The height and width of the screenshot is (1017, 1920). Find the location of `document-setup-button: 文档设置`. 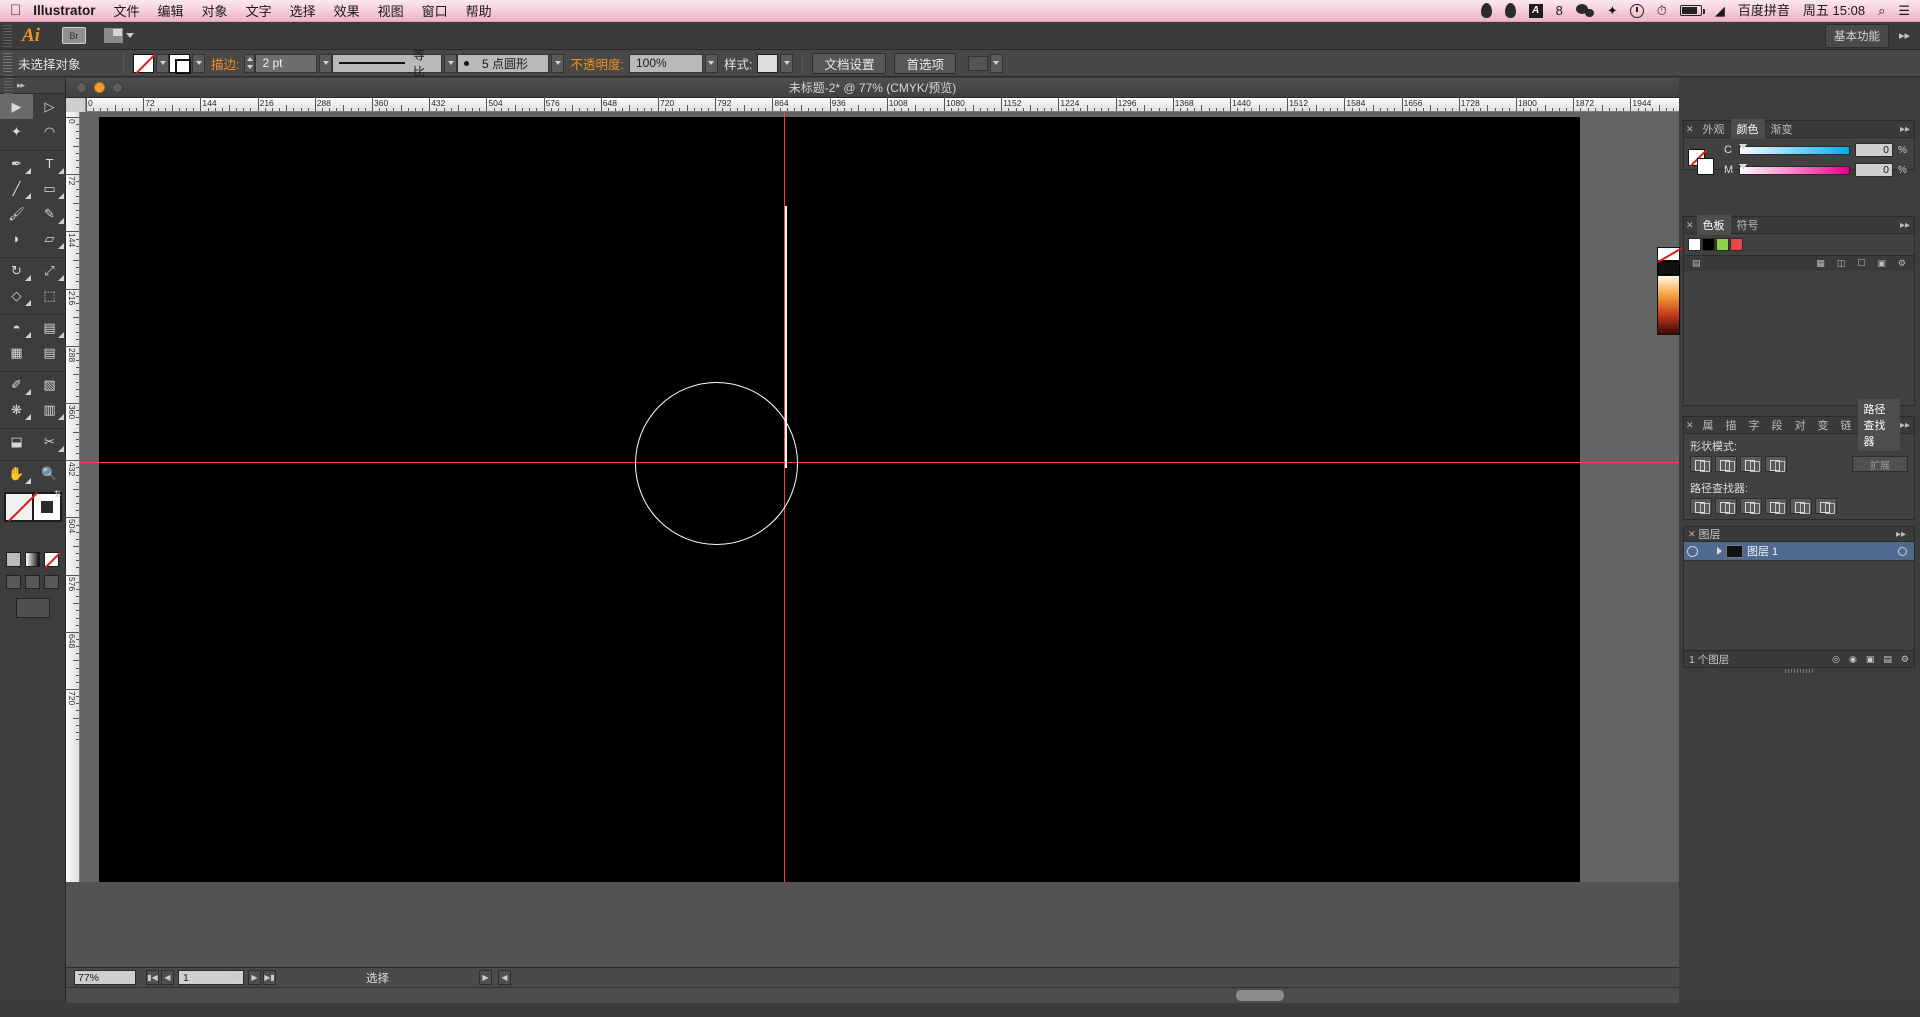

document-setup-button: 文档设置 is located at coordinates (849, 63).